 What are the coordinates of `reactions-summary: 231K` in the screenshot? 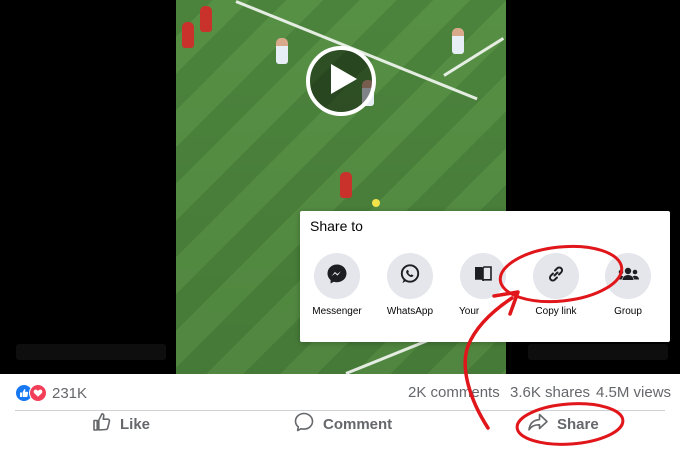 It's located at (51, 393).